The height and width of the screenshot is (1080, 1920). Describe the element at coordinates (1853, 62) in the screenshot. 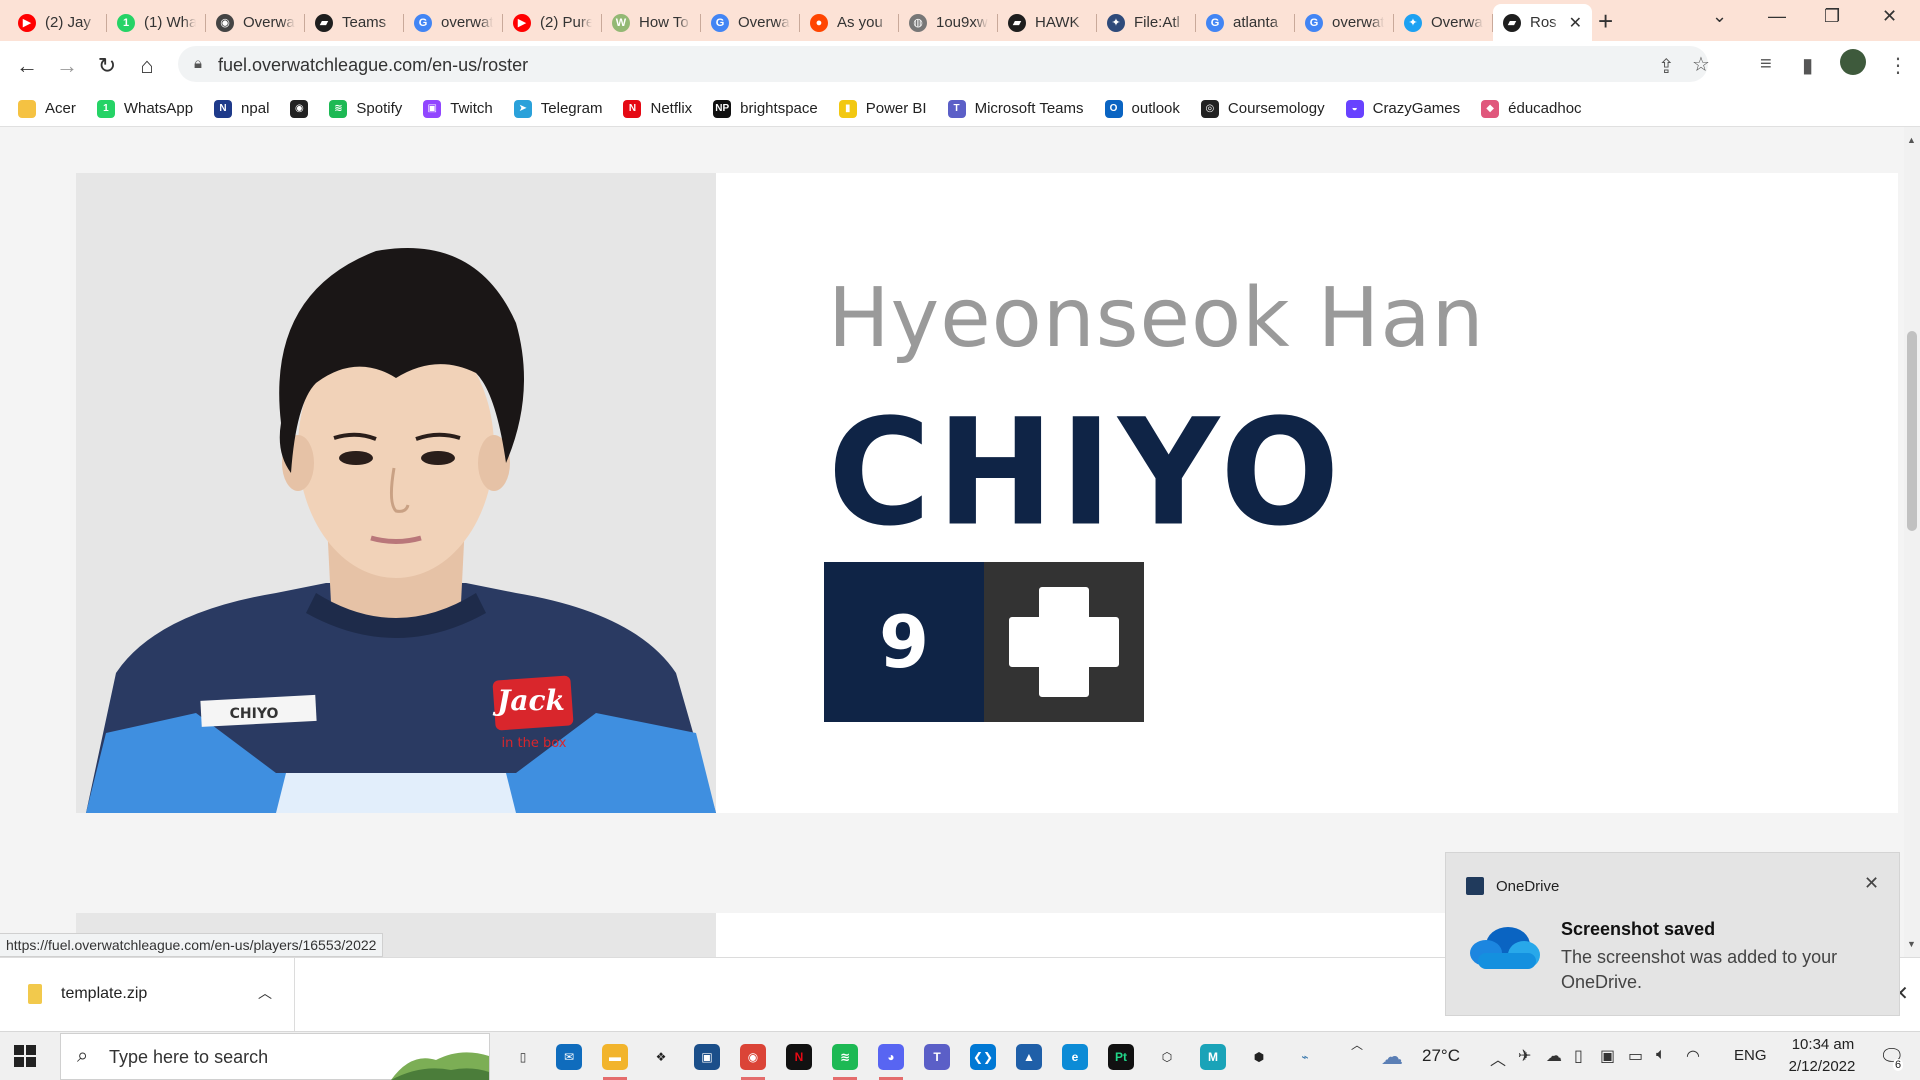

I see `profile-avatar` at that location.